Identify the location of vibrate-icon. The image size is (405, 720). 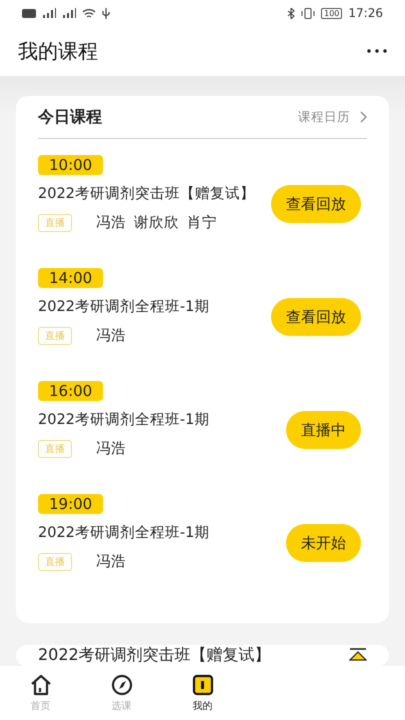
(308, 13).